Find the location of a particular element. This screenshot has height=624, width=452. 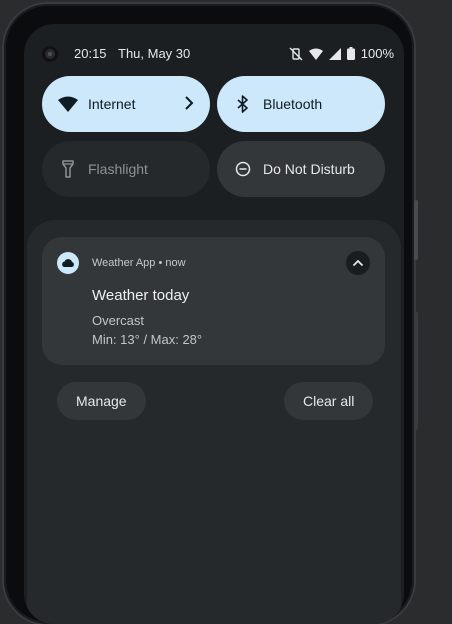

bluetooth-icon is located at coordinates (243, 104).